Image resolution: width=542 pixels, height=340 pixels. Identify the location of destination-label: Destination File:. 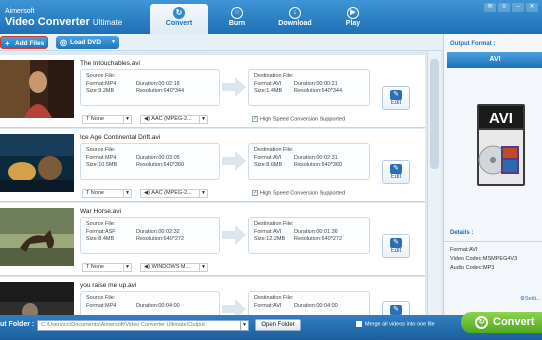
(274, 150).